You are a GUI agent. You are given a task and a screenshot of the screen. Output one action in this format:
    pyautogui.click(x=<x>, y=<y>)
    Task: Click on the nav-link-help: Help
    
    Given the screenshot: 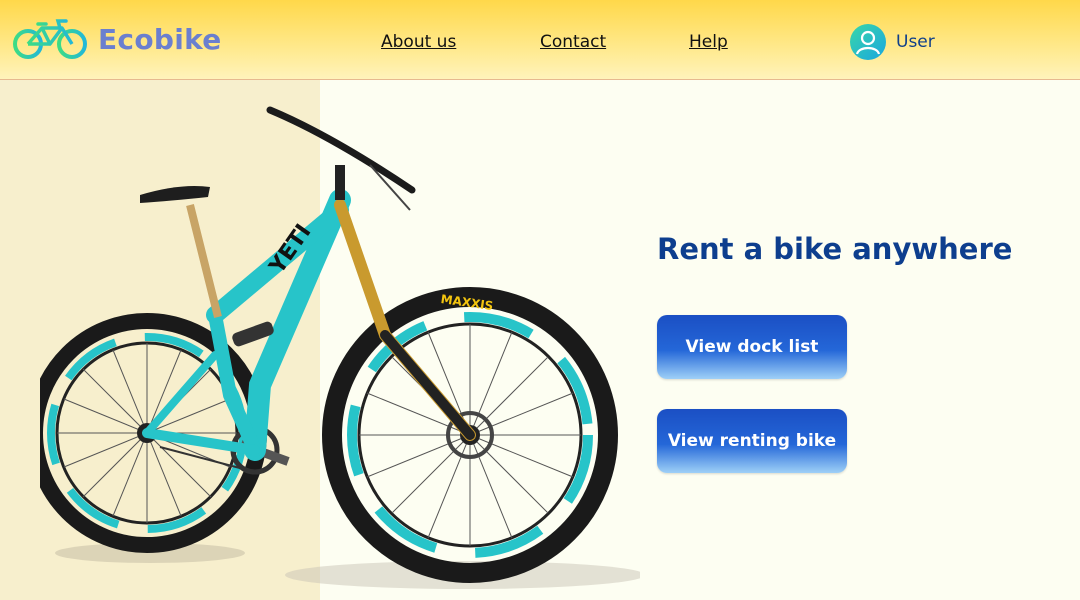 What is the action you would take?
    pyautogui.click(x=708, y=42)
    